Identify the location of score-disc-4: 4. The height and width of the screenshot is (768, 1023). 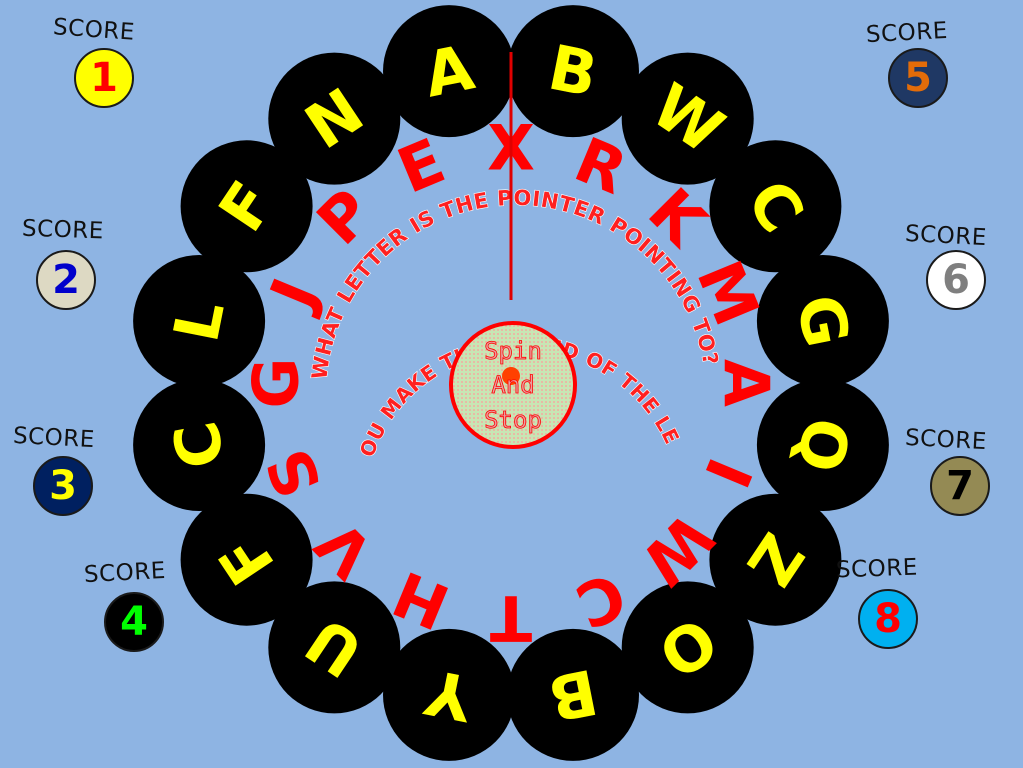
(134, 622).